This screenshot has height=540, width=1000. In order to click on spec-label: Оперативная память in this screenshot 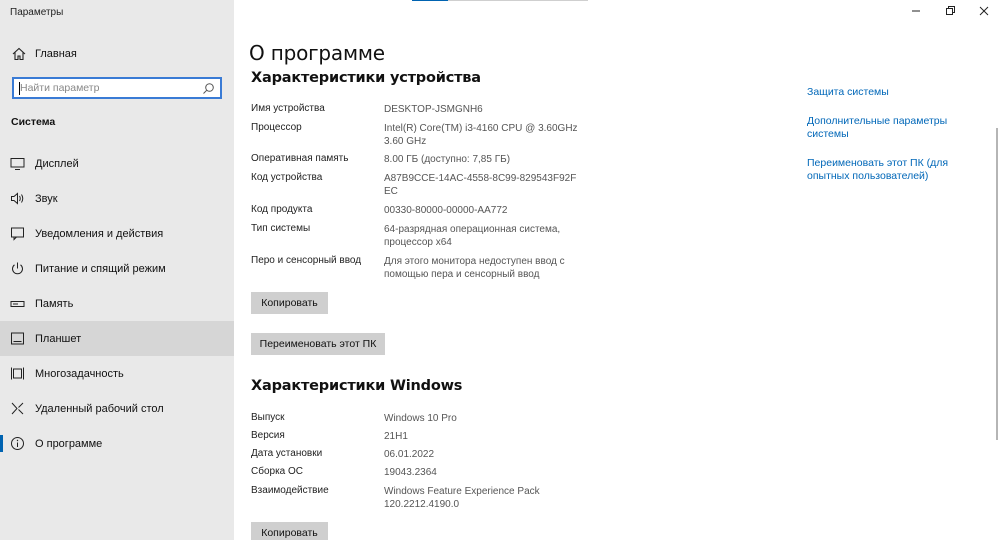, I will do `click(300, 158)`.